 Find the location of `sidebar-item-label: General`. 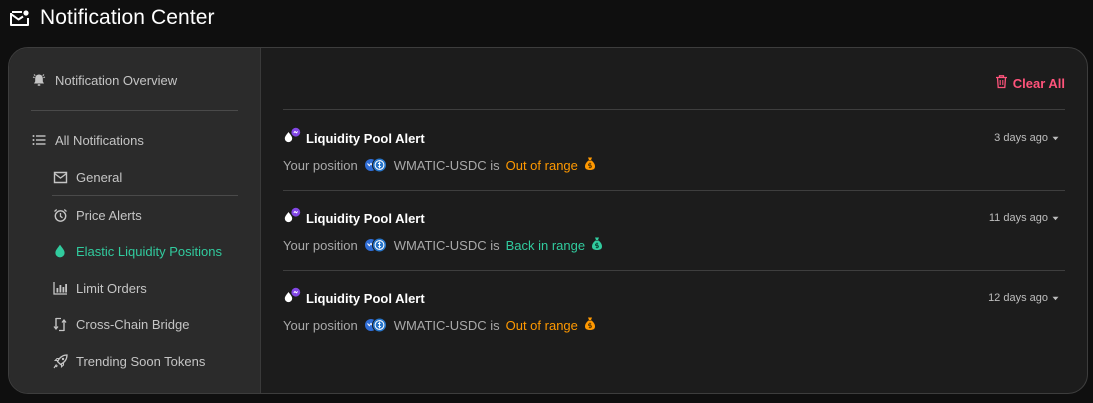

sidebar-item-label: General is located at coordinates (99, 177).